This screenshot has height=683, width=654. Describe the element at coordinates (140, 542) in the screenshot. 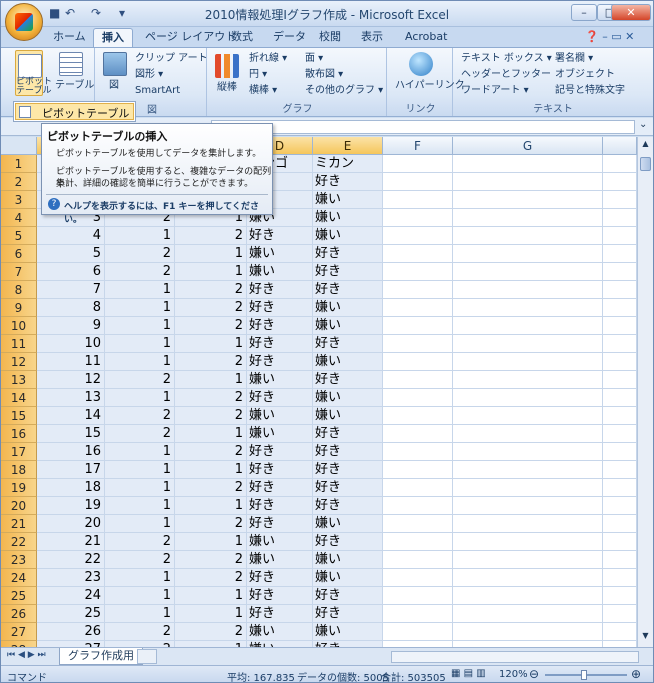

I see `cell-b: 2` at that location.